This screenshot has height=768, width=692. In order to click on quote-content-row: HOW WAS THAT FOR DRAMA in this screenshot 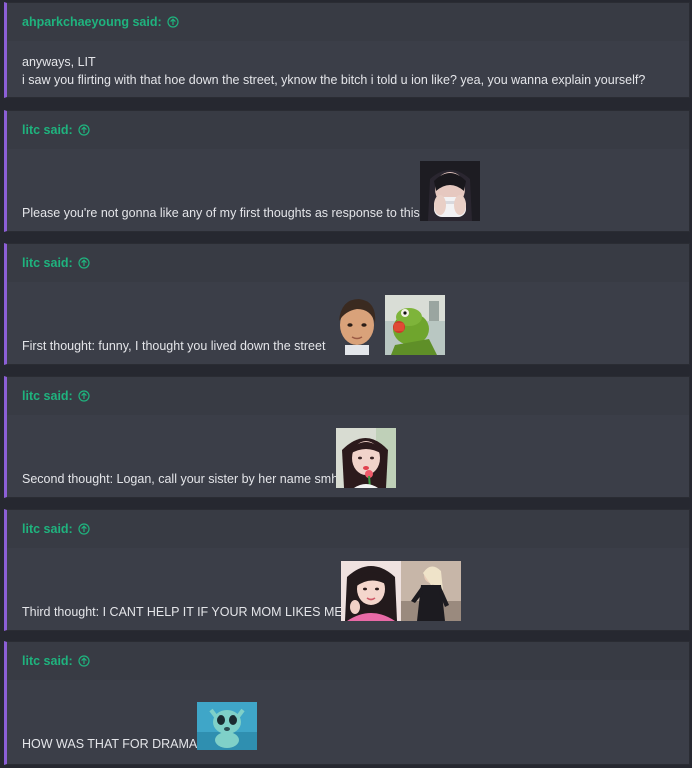, I will do `click(140, 727)`.